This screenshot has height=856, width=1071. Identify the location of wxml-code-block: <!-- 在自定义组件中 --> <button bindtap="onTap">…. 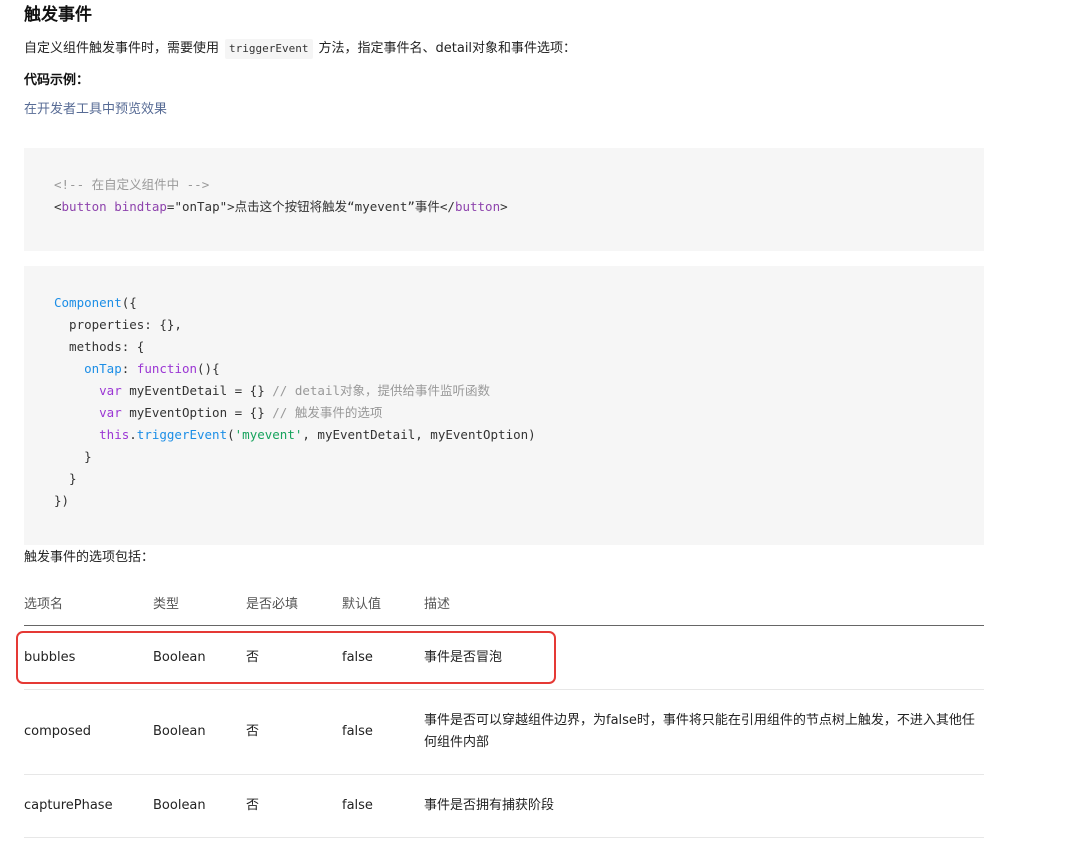
(504, 199).